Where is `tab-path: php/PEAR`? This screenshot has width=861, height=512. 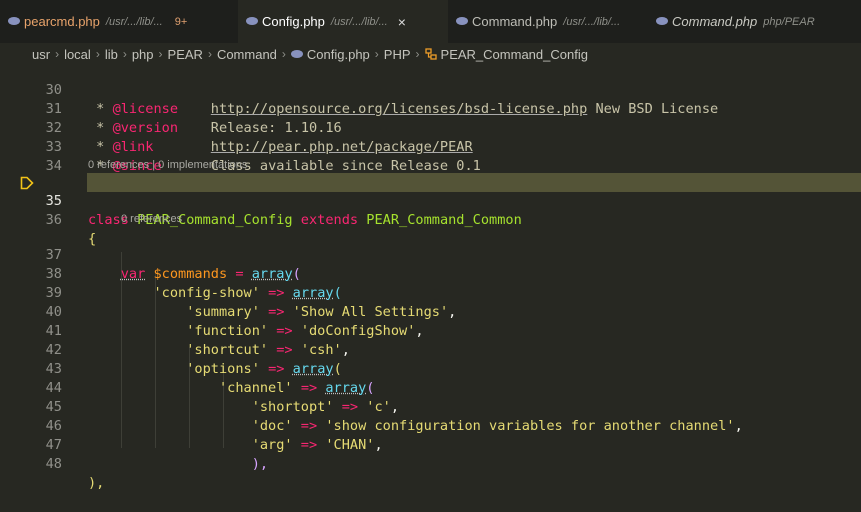 tab-path: php/PEAR is located at coordinates (789, 21).